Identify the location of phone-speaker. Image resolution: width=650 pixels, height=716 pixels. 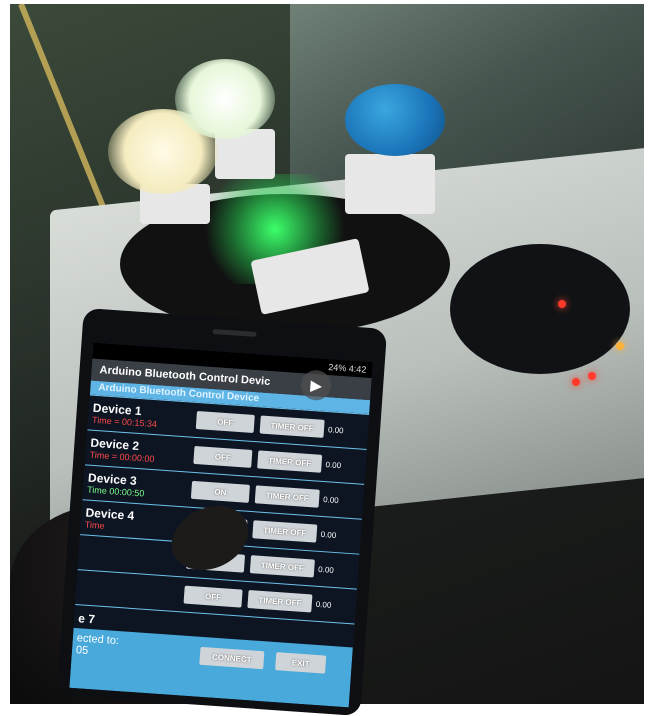
(234, 332).